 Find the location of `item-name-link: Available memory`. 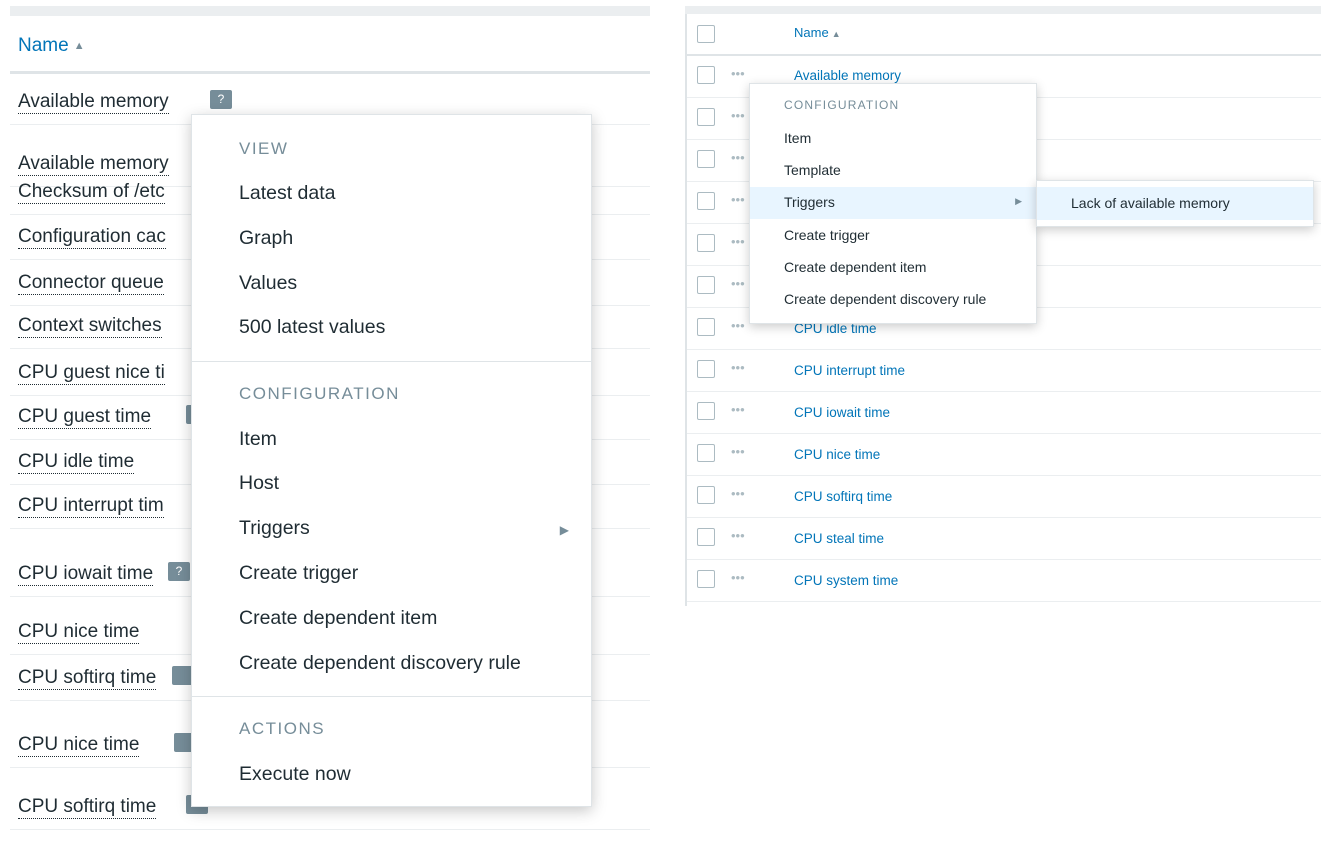

item-name-link: Available memory is located at coordinates (847, 75).